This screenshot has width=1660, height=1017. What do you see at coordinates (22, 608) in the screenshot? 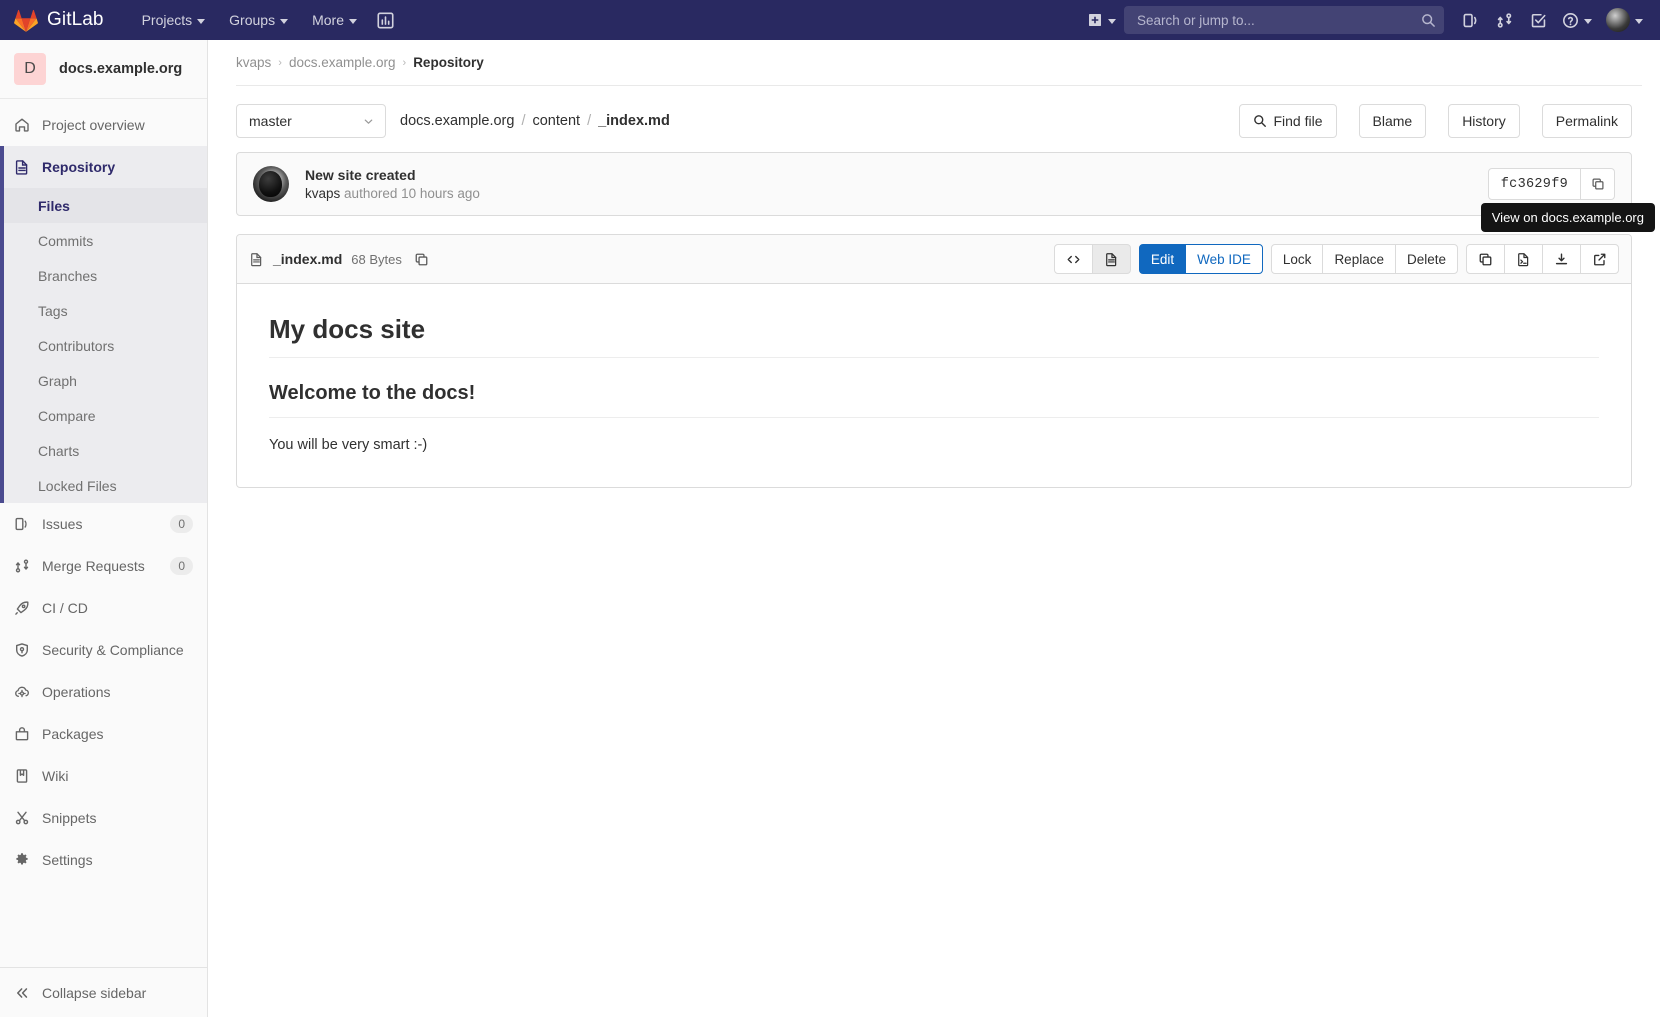
I see `rocket-icon` at bounding box center [22, 608].